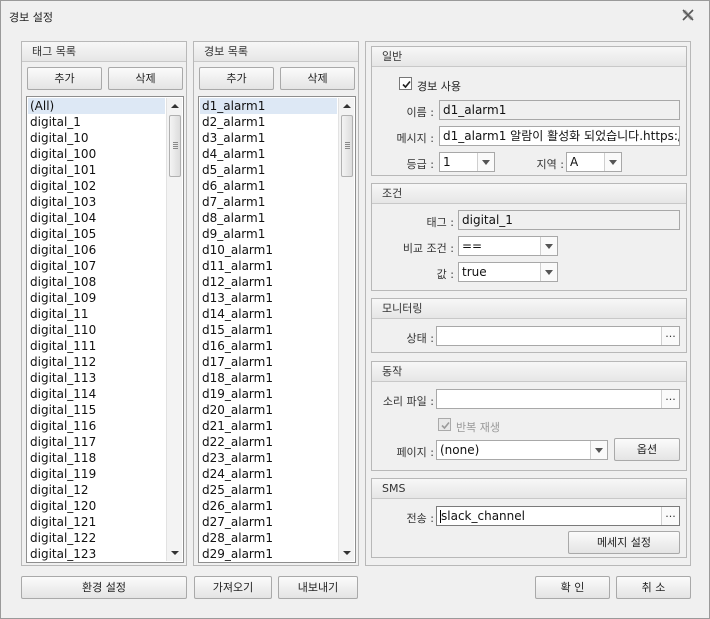 The height and width of the screenshot is (619, 710). I want to click on list-item: d15_alarm1, so click(268, 330).